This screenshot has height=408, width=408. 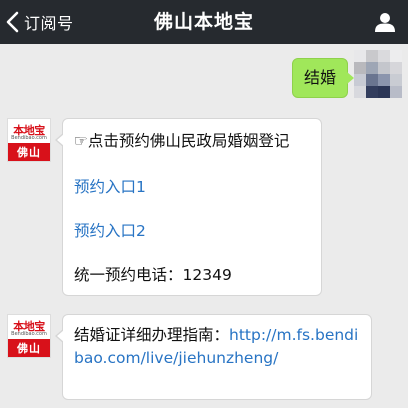 What do you see at coordinates (110, 230) in the screenshot?
I see `reservation-link-2: 预约入口2` at bounding box center [110, 230].